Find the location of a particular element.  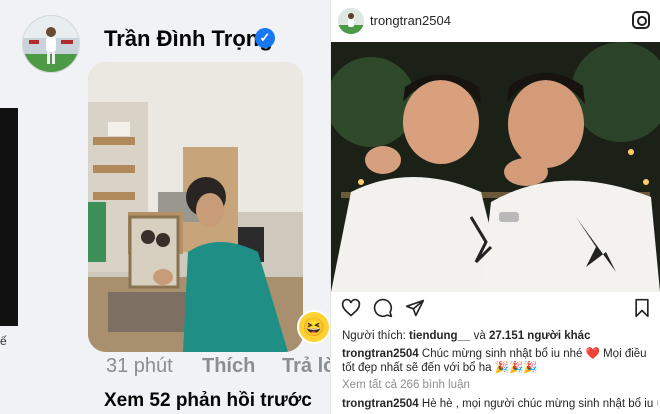

caption-username: trongtran2504 is located at coordinates (380, 354).